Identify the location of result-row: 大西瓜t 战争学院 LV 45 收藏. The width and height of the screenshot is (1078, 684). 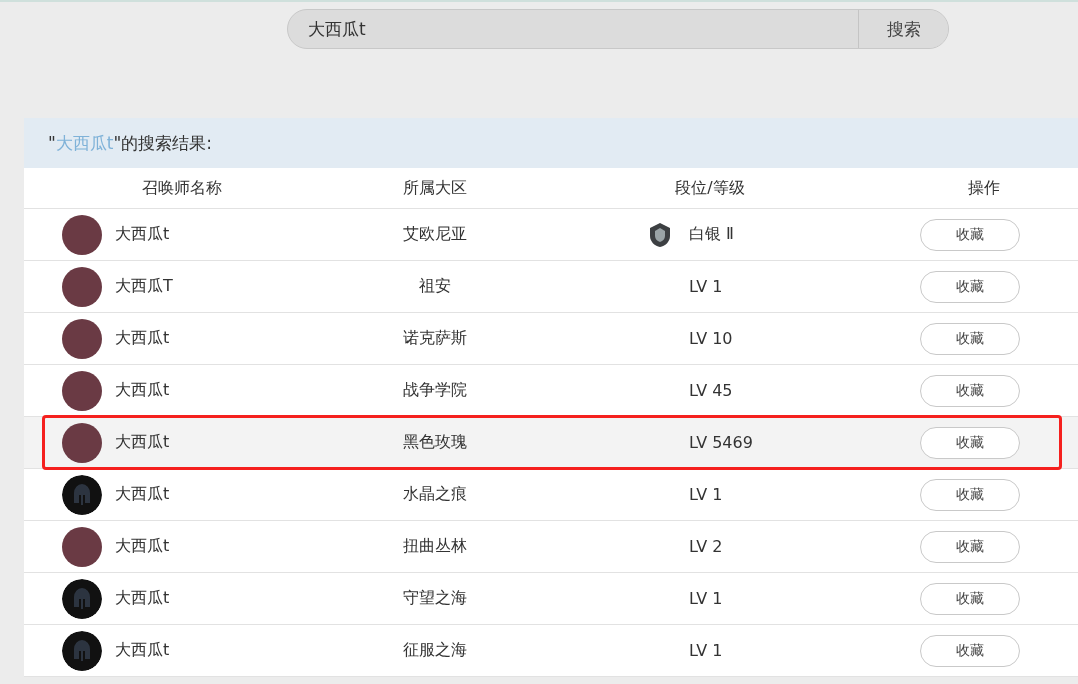
(551, 391).